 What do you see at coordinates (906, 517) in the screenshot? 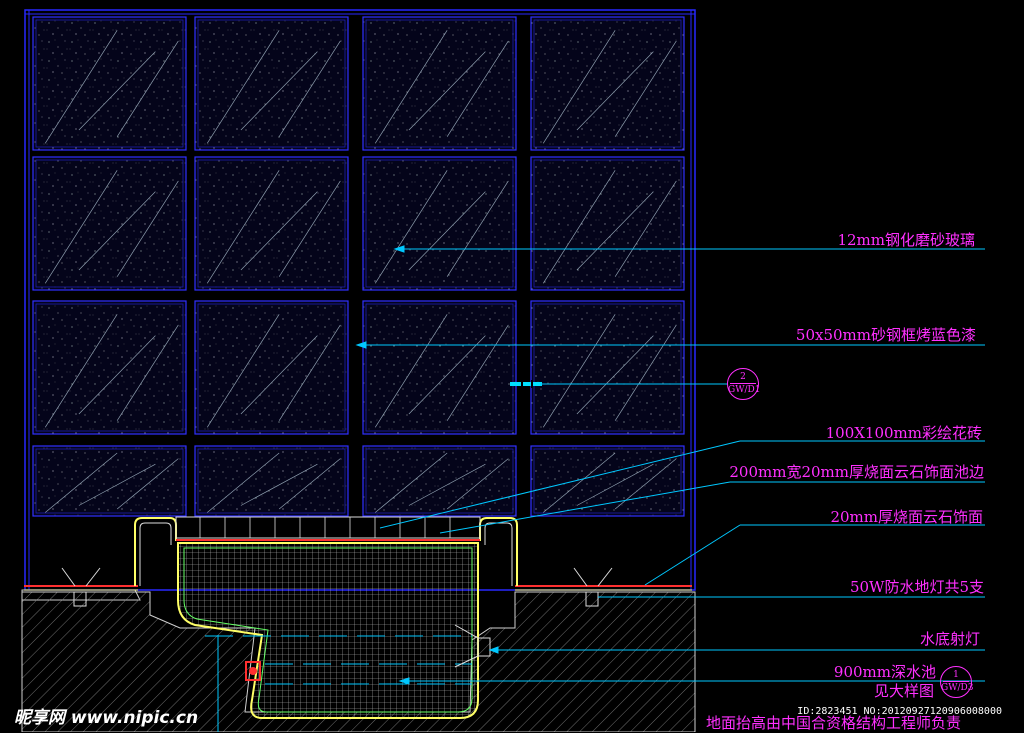
I see `label-stone-face: 20mm厚烧面云石饰面` at bounding box center [906, 517].